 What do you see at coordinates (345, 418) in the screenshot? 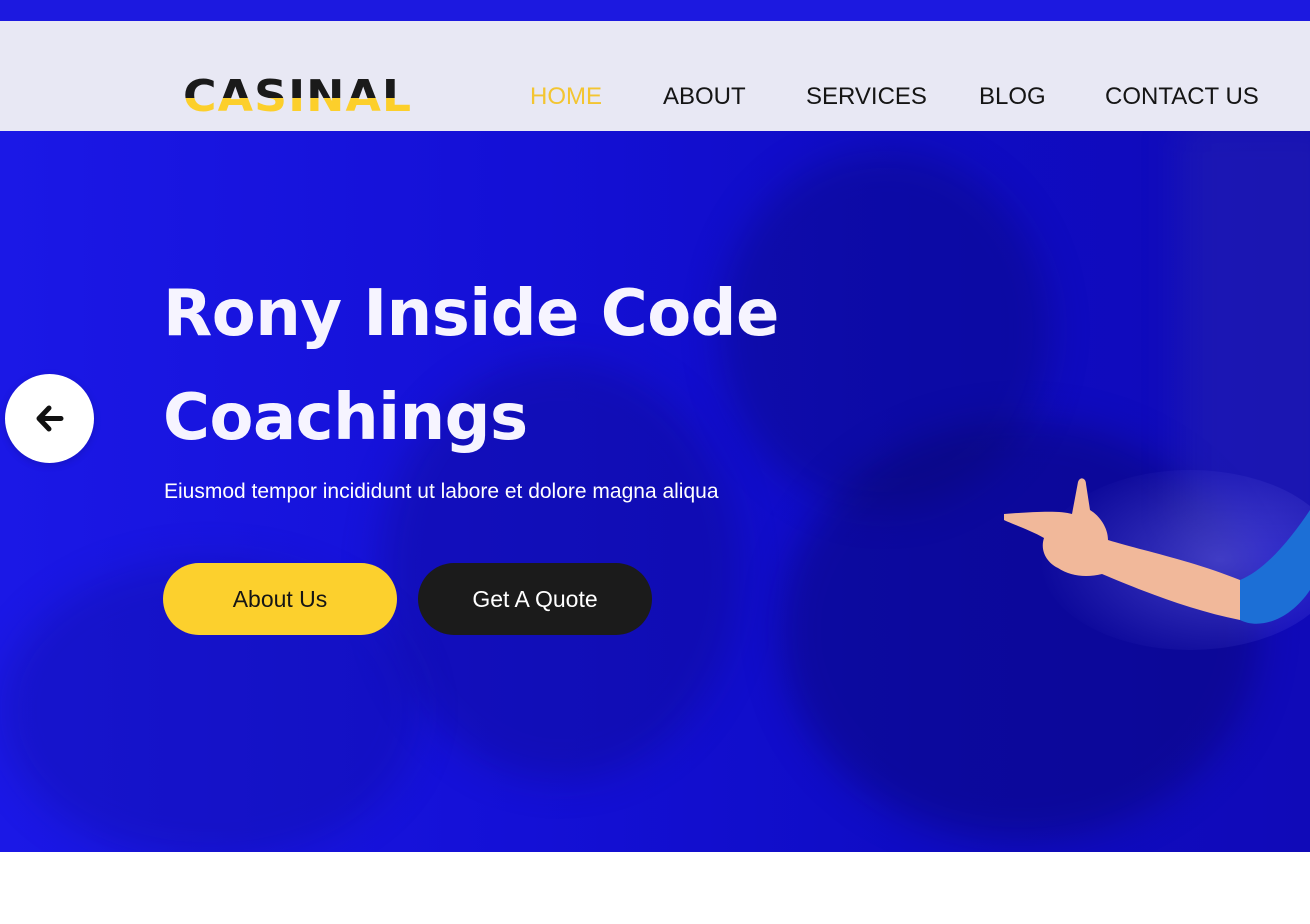
I see `hero-title-line-2: Coachings` at bounding box center [345, 418].